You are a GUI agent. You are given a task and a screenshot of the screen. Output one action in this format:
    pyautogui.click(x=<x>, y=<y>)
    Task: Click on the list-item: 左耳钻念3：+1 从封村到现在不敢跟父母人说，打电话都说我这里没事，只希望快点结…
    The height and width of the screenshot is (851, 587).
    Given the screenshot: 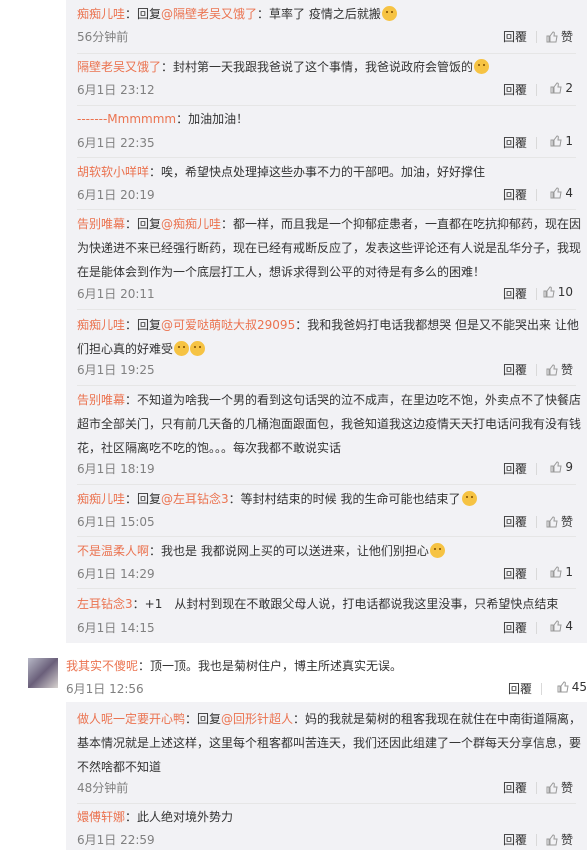 What is the action you would take?
    pyautogui.click(x=332, y=604)
    